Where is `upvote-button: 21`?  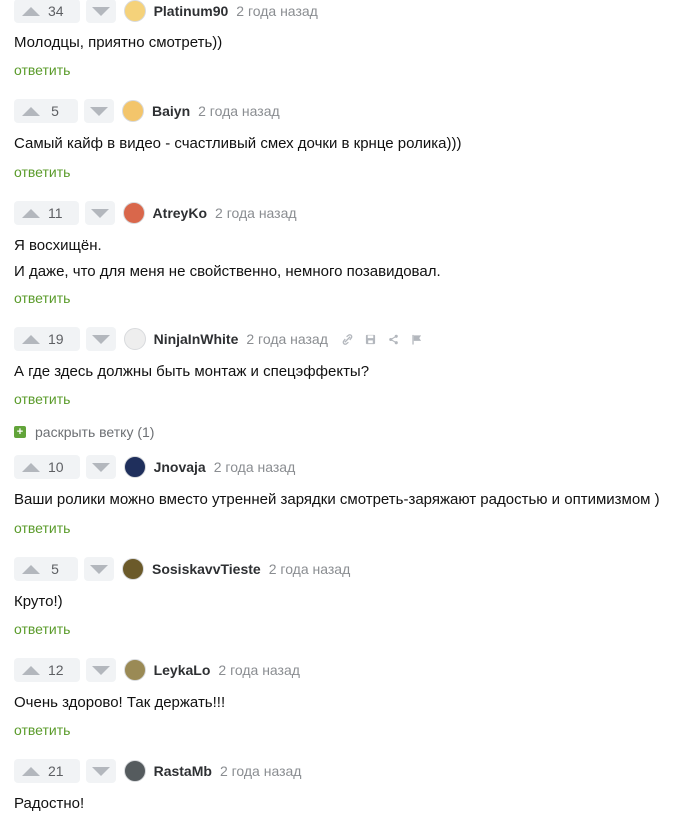 upvote-button: 21 is located at coordinates (47, 771).